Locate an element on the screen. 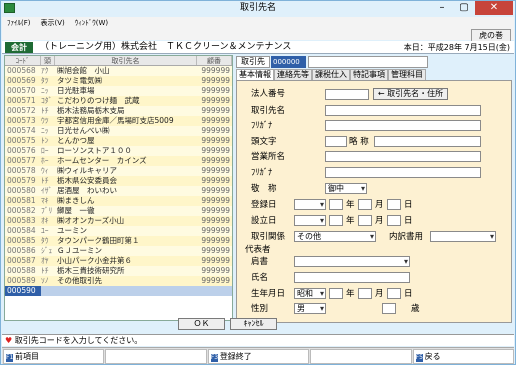  list-row: 000584 ﾕｰ ユーミン 999999 is located at coordinates (118, 231).